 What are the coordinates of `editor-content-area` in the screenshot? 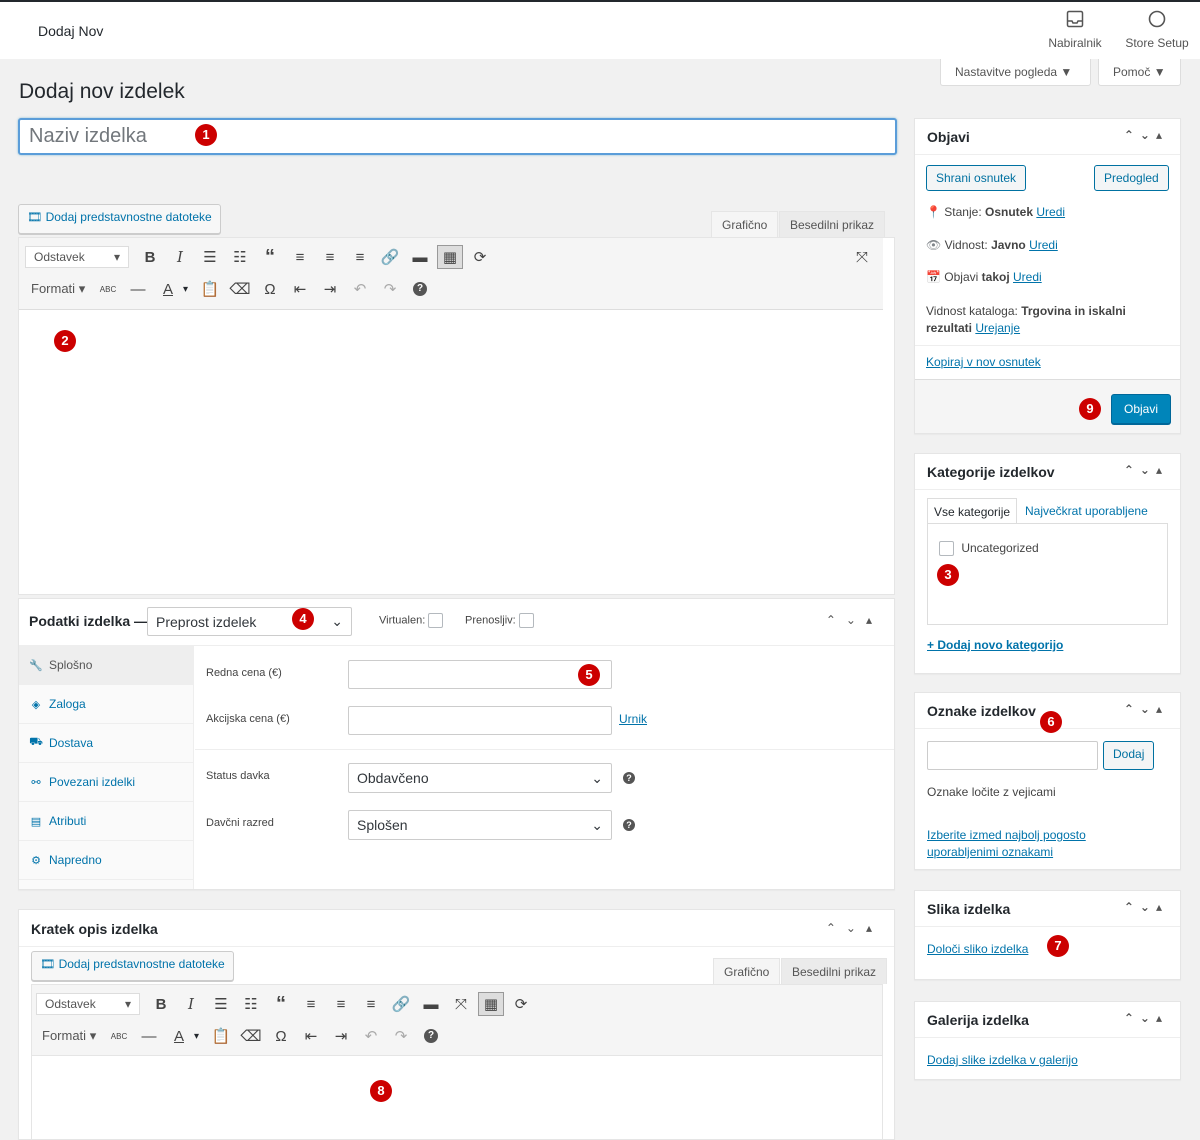 It's located at (457, 1098).